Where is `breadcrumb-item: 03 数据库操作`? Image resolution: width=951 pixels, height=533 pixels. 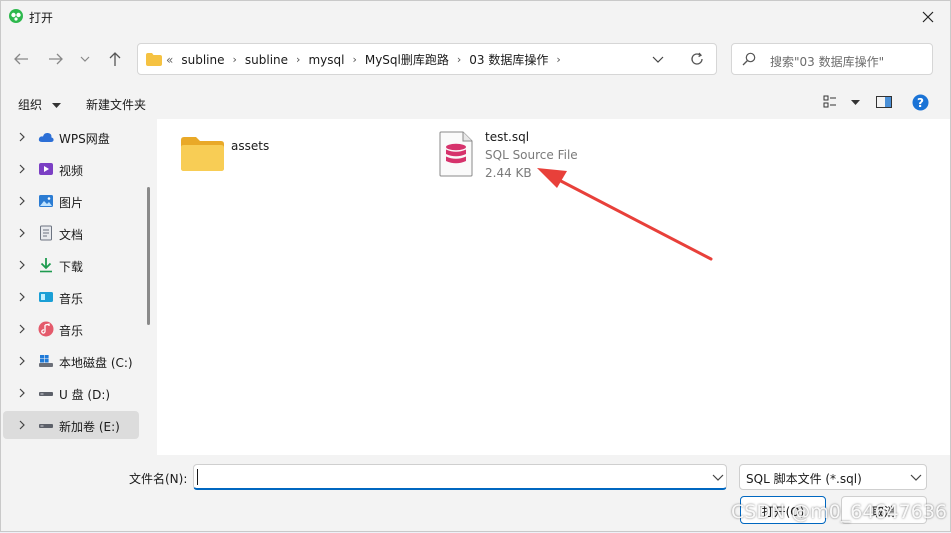
breadcrumb-item: 03 数据库操作 is located at coordinates (508, 59).